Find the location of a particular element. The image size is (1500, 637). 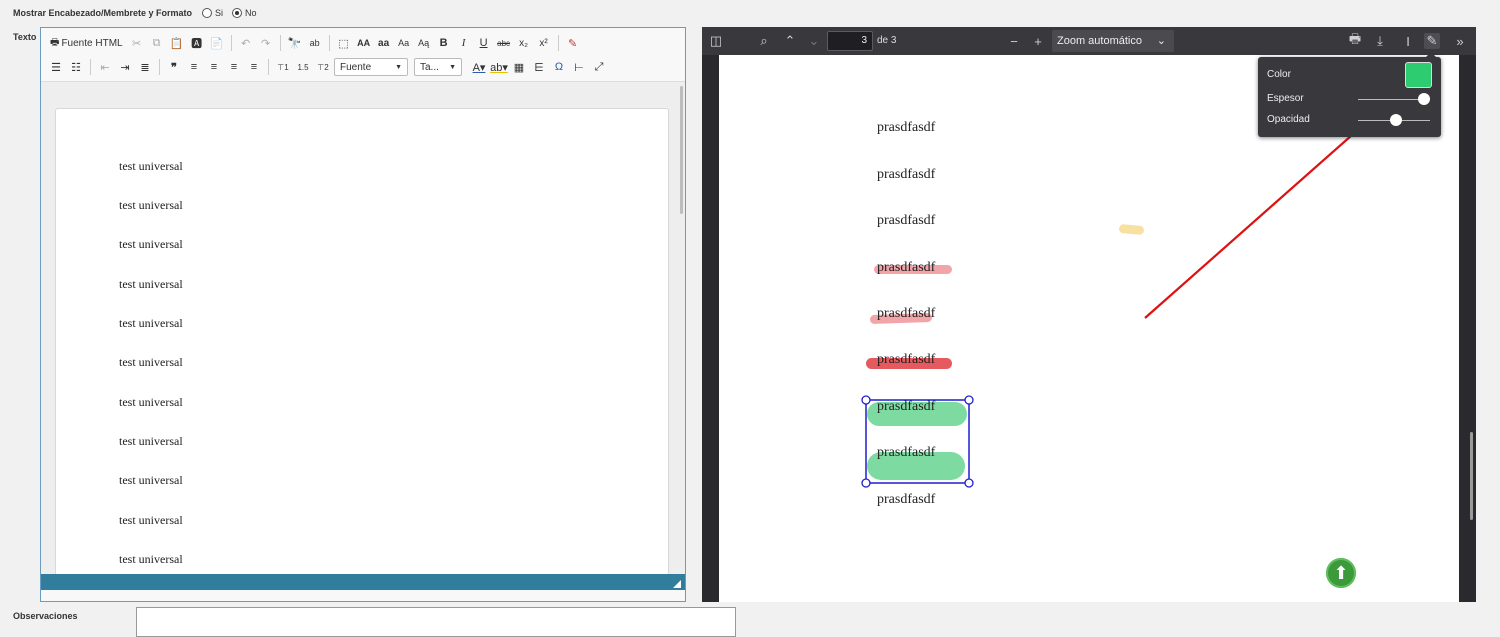

paste-icon: 📋 is located at coordinates (177, 43).